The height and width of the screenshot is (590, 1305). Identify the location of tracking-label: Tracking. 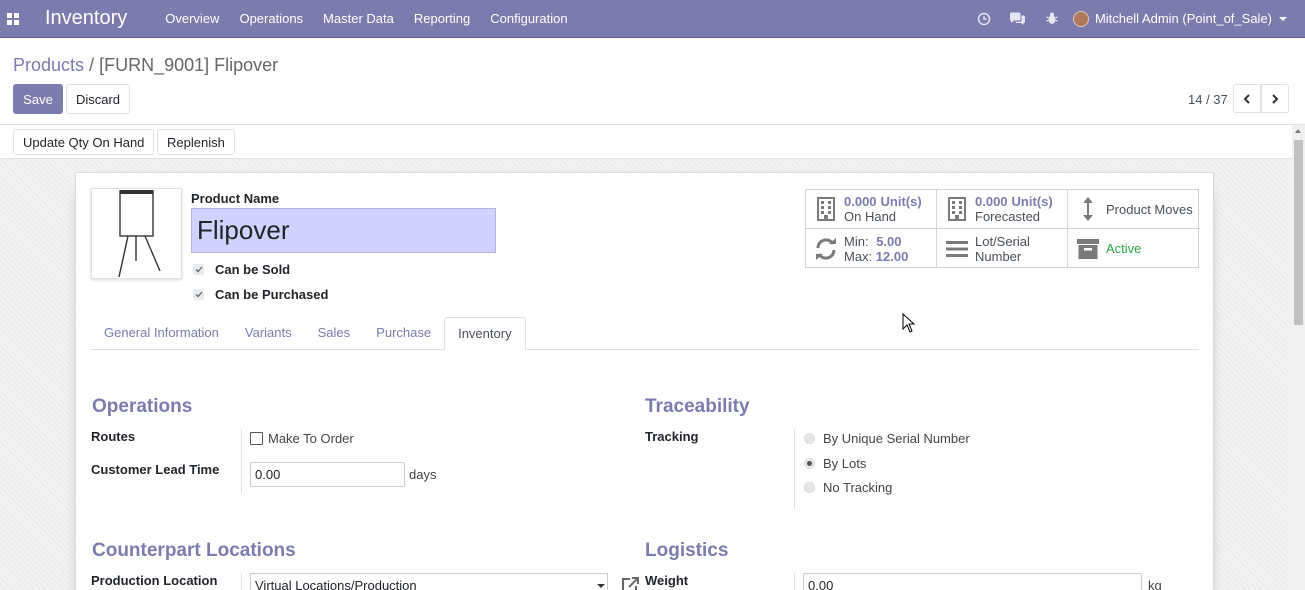
(672, 436).